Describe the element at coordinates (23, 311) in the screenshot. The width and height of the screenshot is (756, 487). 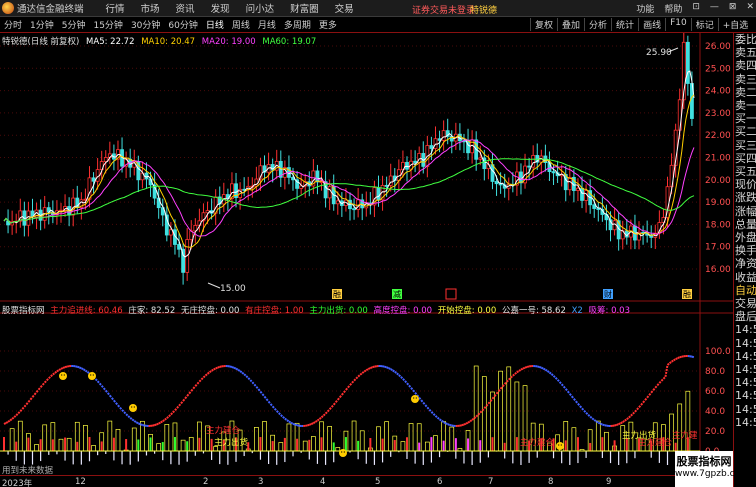
I see `indicator-title: 股票指标网` at that location.